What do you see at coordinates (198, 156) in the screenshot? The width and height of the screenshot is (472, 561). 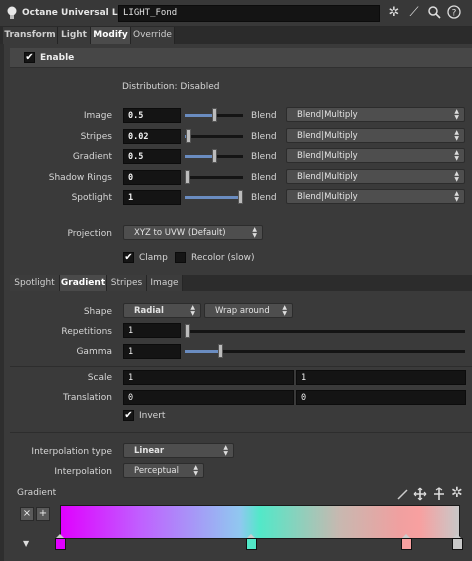 I see `layer-slider-fill` at bounding box center [198, 156].